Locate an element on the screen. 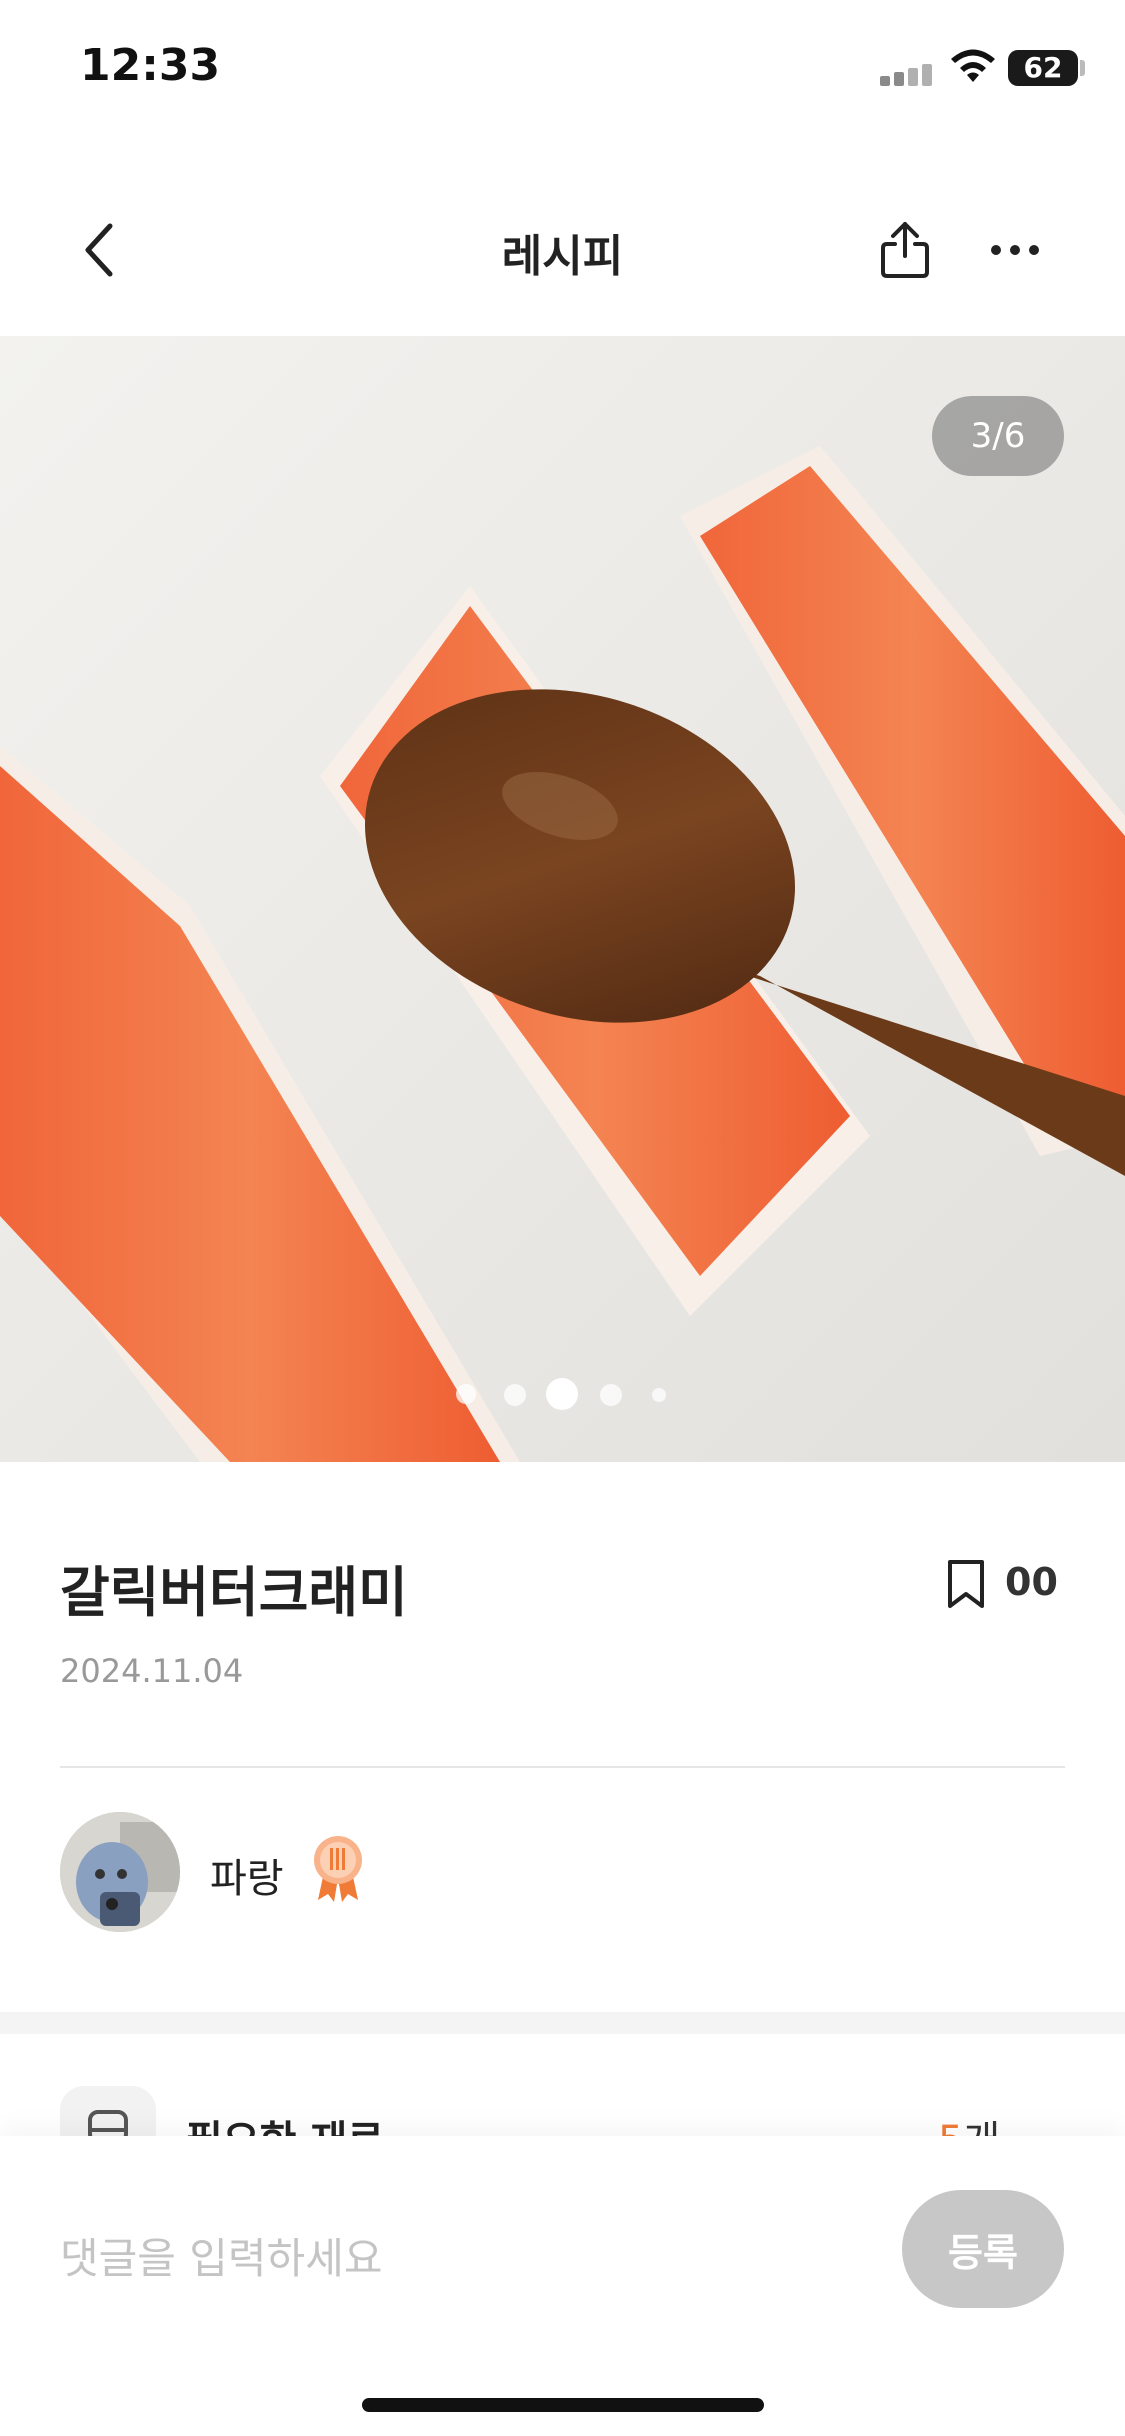 This screenshot has height=2436, width=1125. photo-page-counter: 3/6 is located at coordinates (998, 436).